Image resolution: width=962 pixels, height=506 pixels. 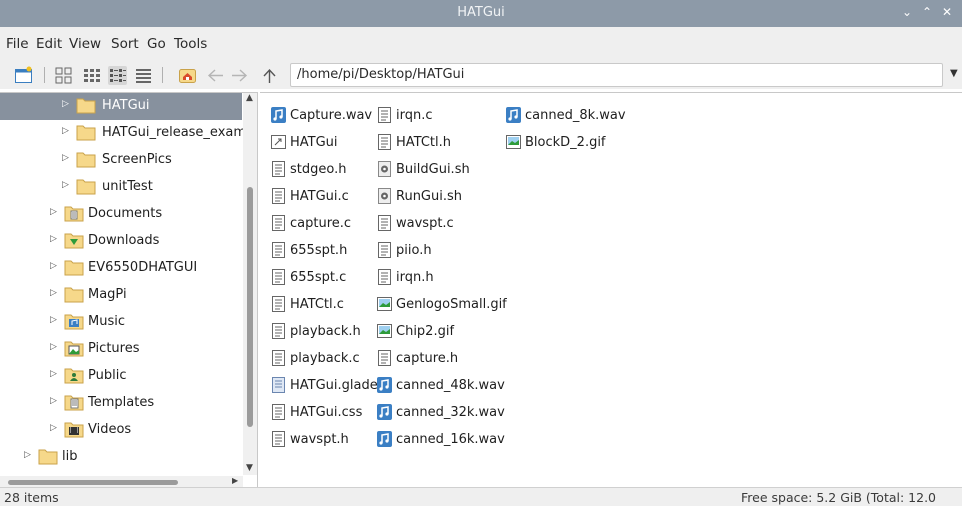 I want to click on tree-vertical-scrollbar: ▲ ▼, so click(x=250, y=284).